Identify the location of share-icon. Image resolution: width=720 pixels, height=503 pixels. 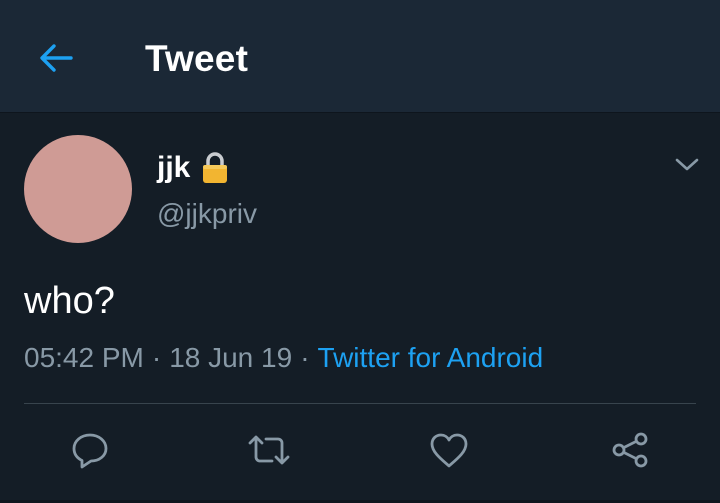
(630, 450).